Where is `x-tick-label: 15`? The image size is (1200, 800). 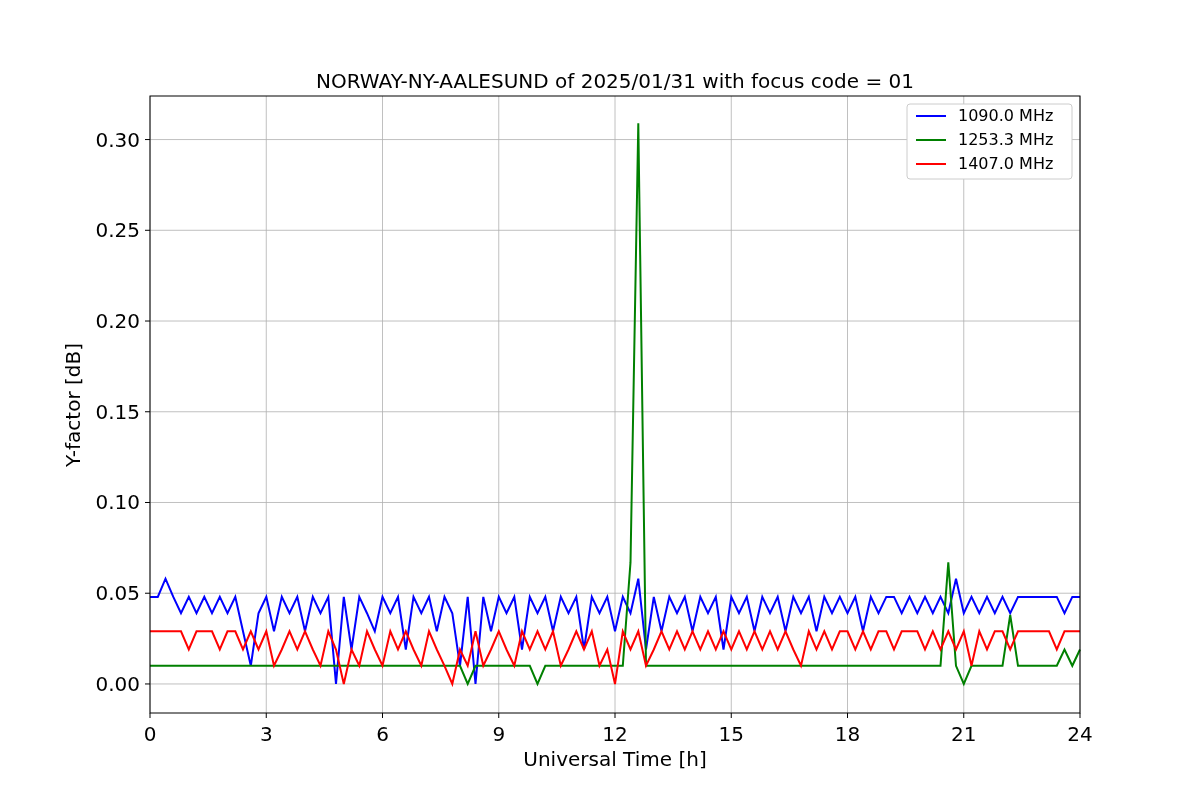
x-tick-label: 15 is located at coordinates (731, 734).